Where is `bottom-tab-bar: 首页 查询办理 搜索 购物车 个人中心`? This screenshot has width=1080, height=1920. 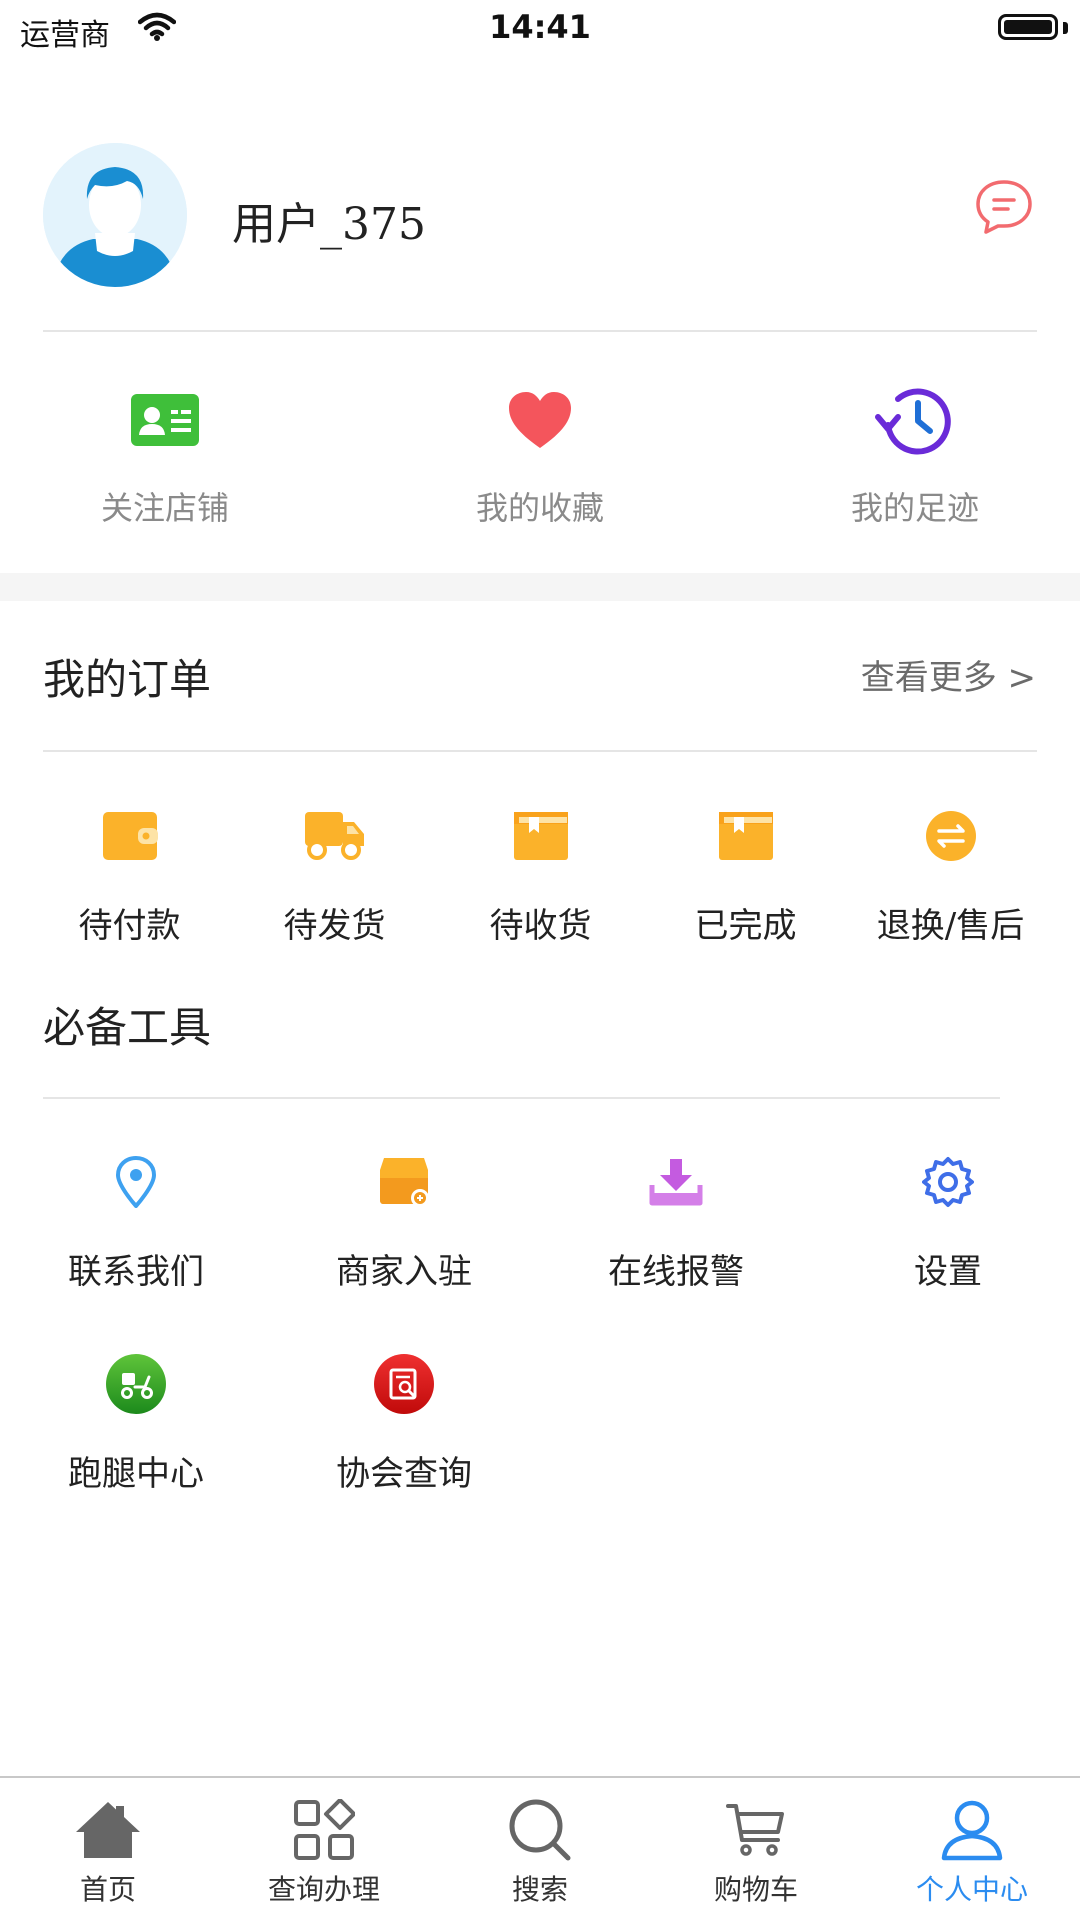 bottom-tab-bar: 首页 查询办理 搜索 购物车 个人中心 is located at coordinates (540, 1848).